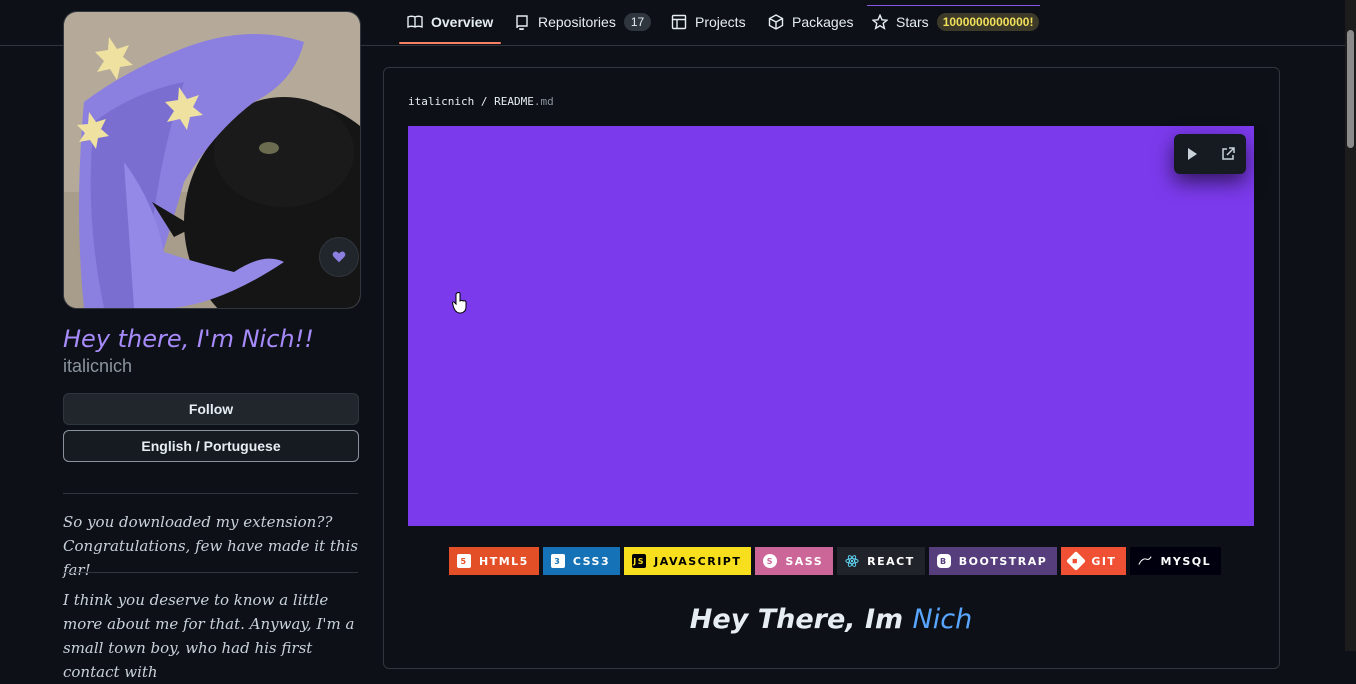 This screenshot has height=684, width=1356. I want to click on profile-username: italicnich, so click(98, 366).